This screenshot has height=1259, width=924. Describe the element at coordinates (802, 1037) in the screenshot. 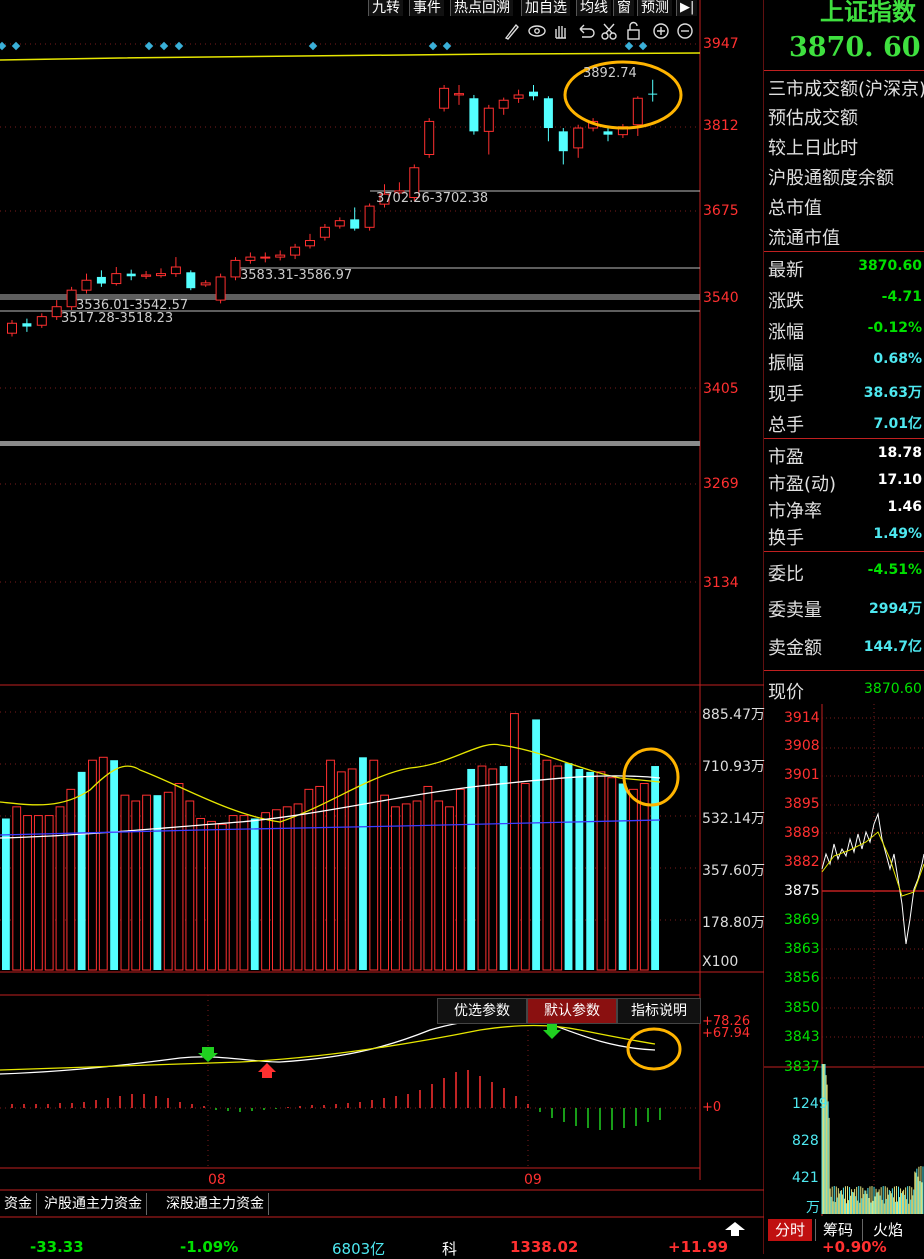

I see `mini-price-tick: 3843` at that location.